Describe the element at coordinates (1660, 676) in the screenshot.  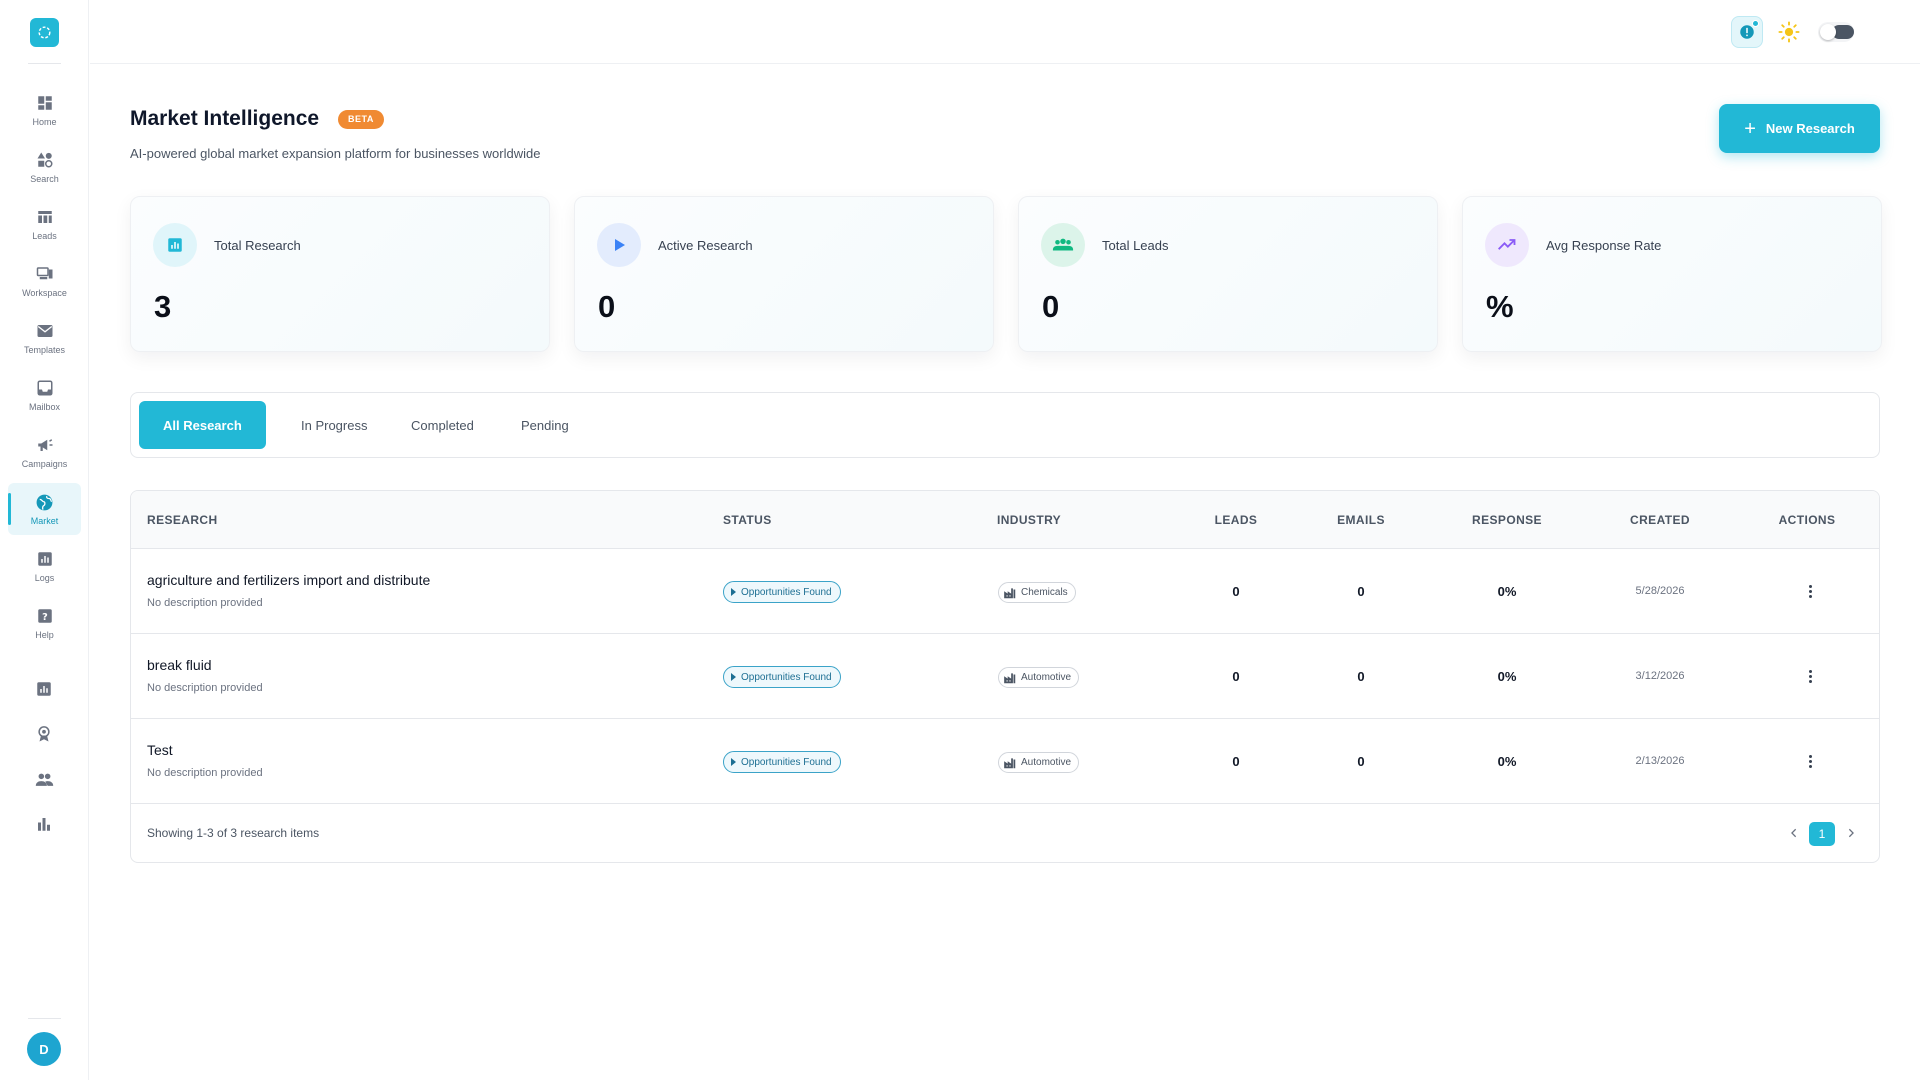
I see `created-date: 3/12/2026` at that location.